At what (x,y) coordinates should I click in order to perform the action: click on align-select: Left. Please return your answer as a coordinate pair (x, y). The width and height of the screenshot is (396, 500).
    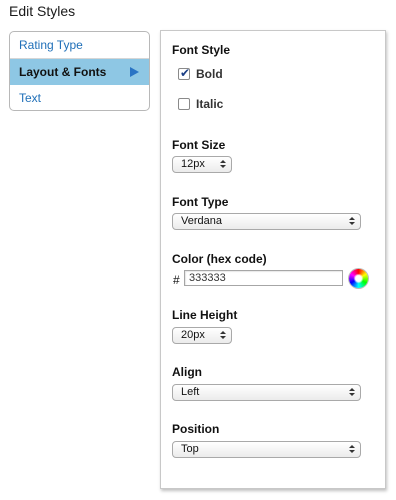
    Looking at the image, I should click on (266, 392).